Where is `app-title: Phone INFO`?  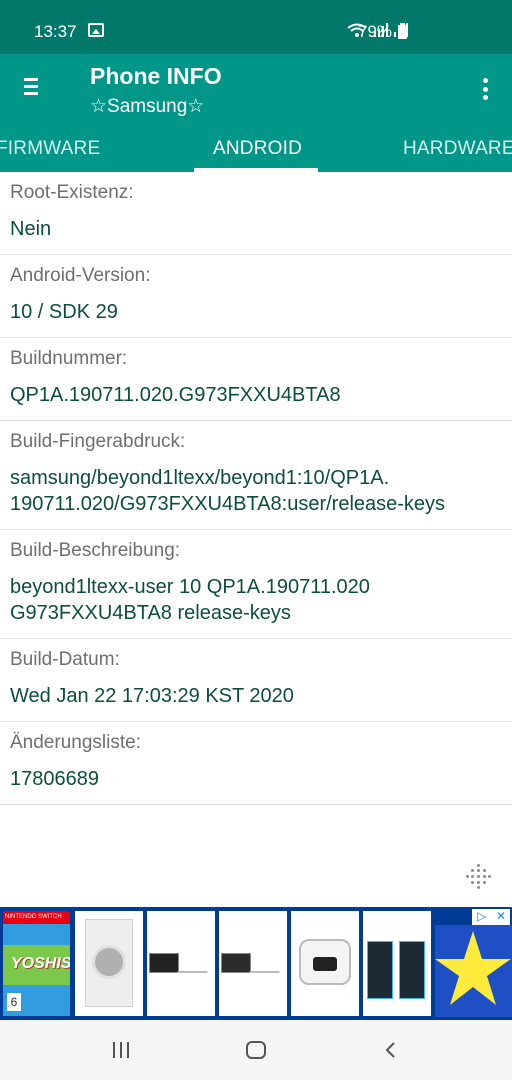 app-title: Phone INFO is located at coordinates (156, 76).